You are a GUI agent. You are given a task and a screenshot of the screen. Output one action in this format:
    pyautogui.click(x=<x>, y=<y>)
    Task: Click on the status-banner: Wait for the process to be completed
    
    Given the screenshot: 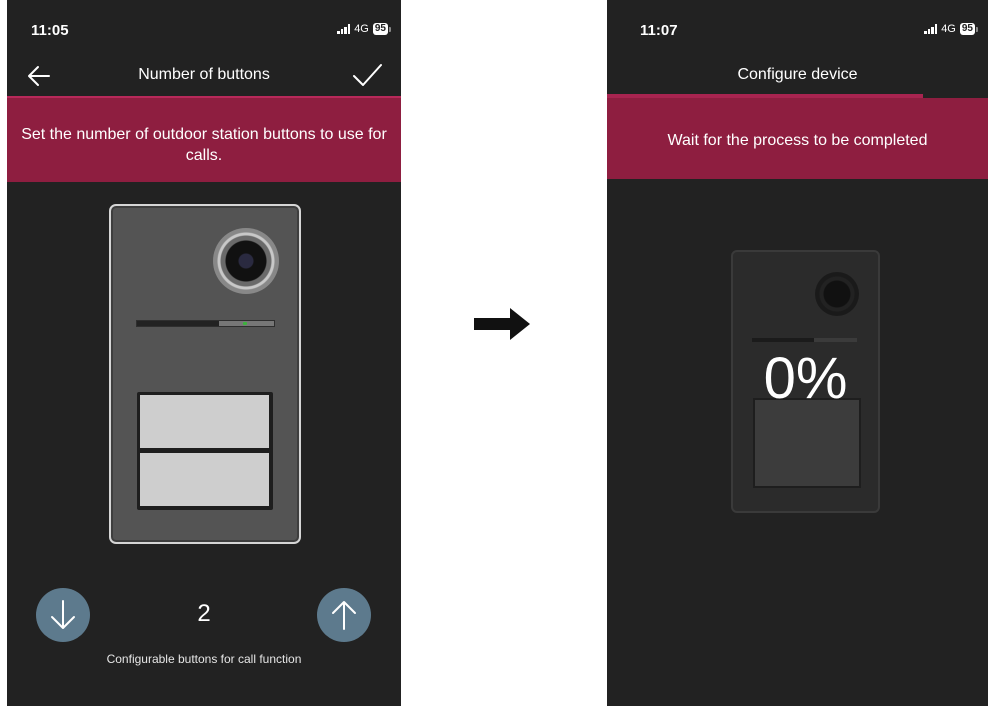 What is the action you would take?
    pyautogui.click(x=797, y=138)
    